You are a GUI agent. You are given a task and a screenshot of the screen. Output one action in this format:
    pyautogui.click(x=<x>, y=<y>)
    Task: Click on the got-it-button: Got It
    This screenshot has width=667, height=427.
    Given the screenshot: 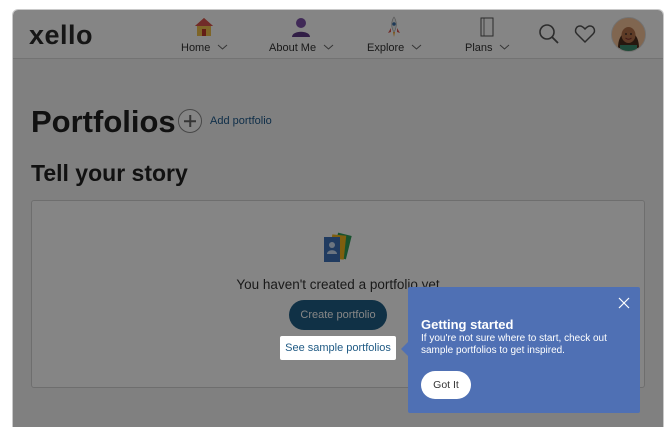 What is the action you would take?
    pyautogui.click(x=446, y=385)
    